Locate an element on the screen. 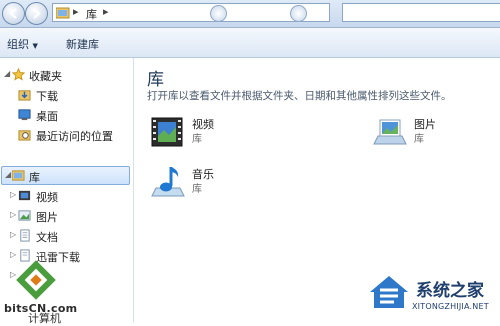 The width and height of the screenshot is (500, 326). nav-item-label: 下载 is located at coordinates (47, 96).